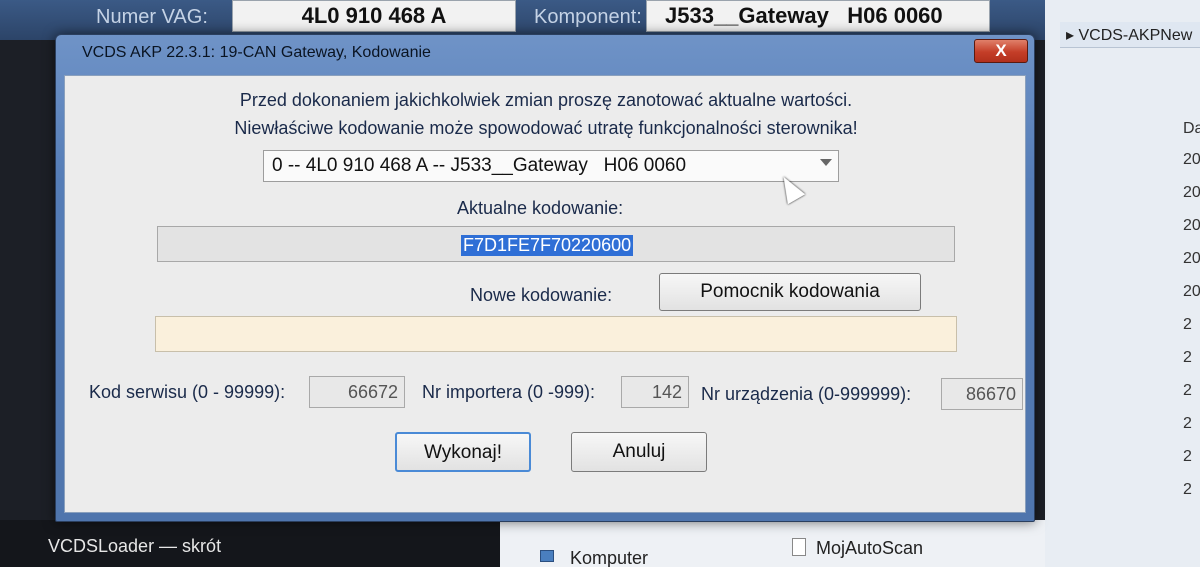  I want to click on component-label: Komponent:, so click(588, 17).